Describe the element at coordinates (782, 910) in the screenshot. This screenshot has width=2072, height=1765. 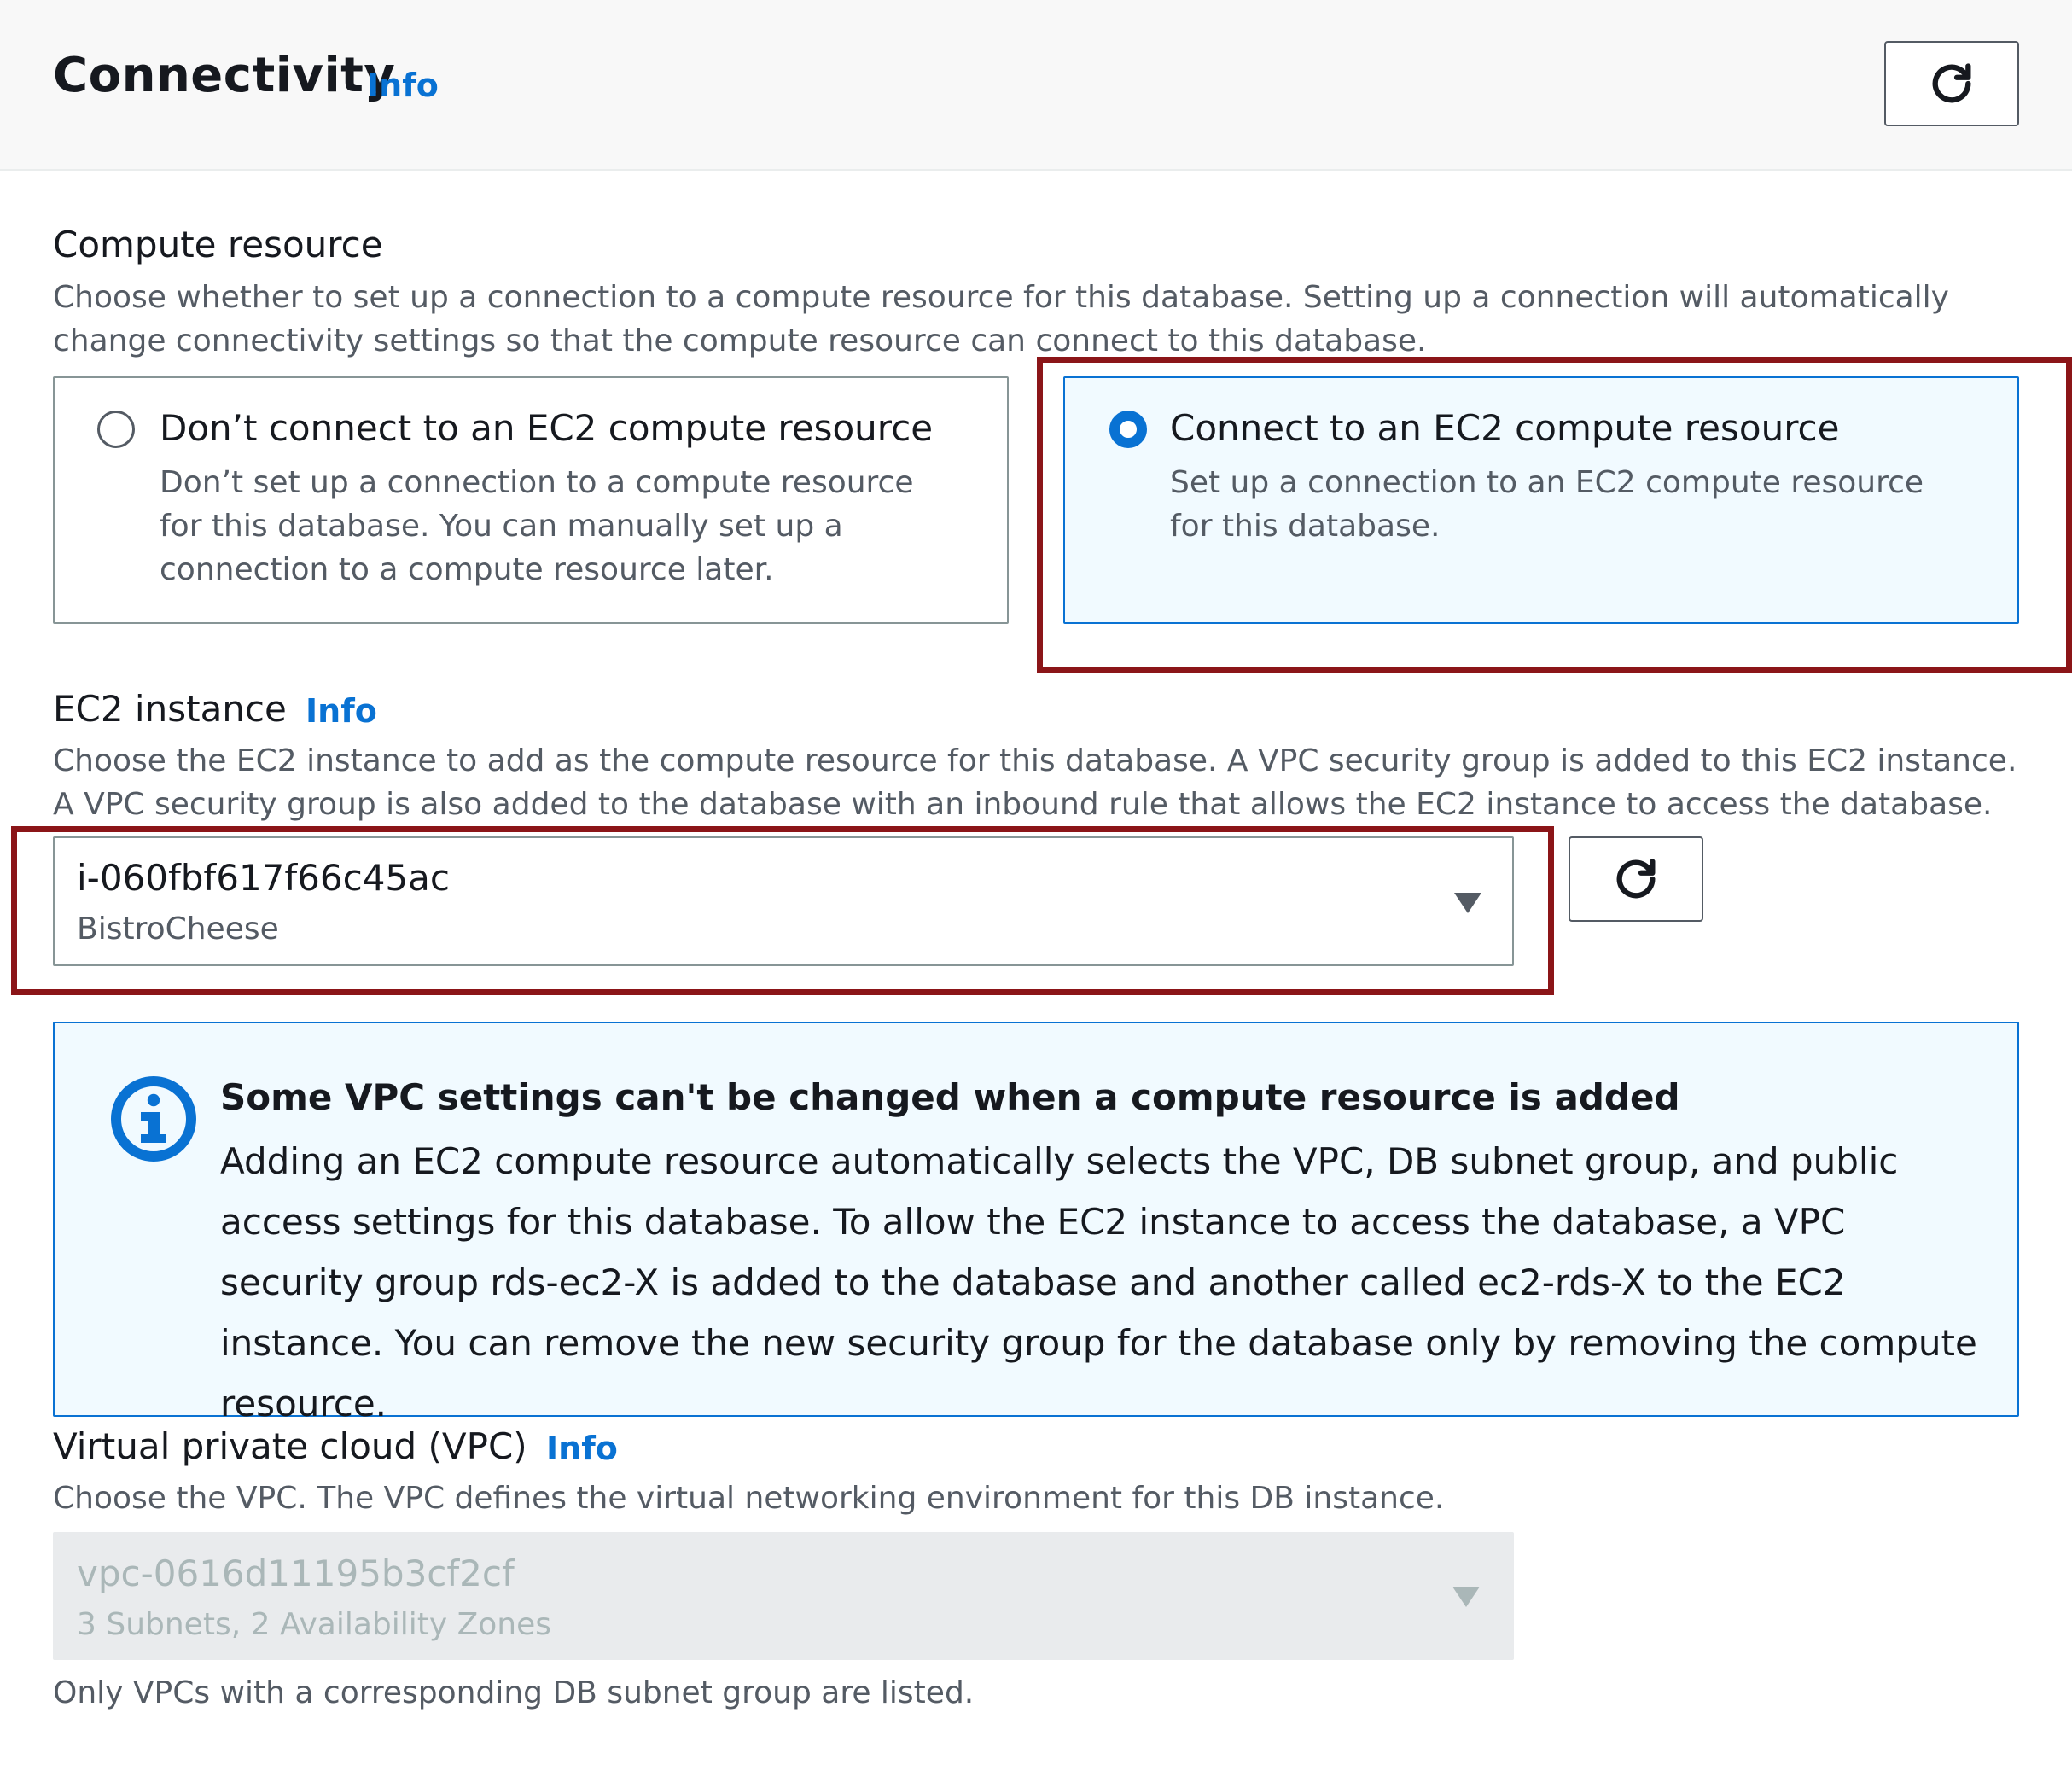
I see `ec2-instance-highlight` at that location.